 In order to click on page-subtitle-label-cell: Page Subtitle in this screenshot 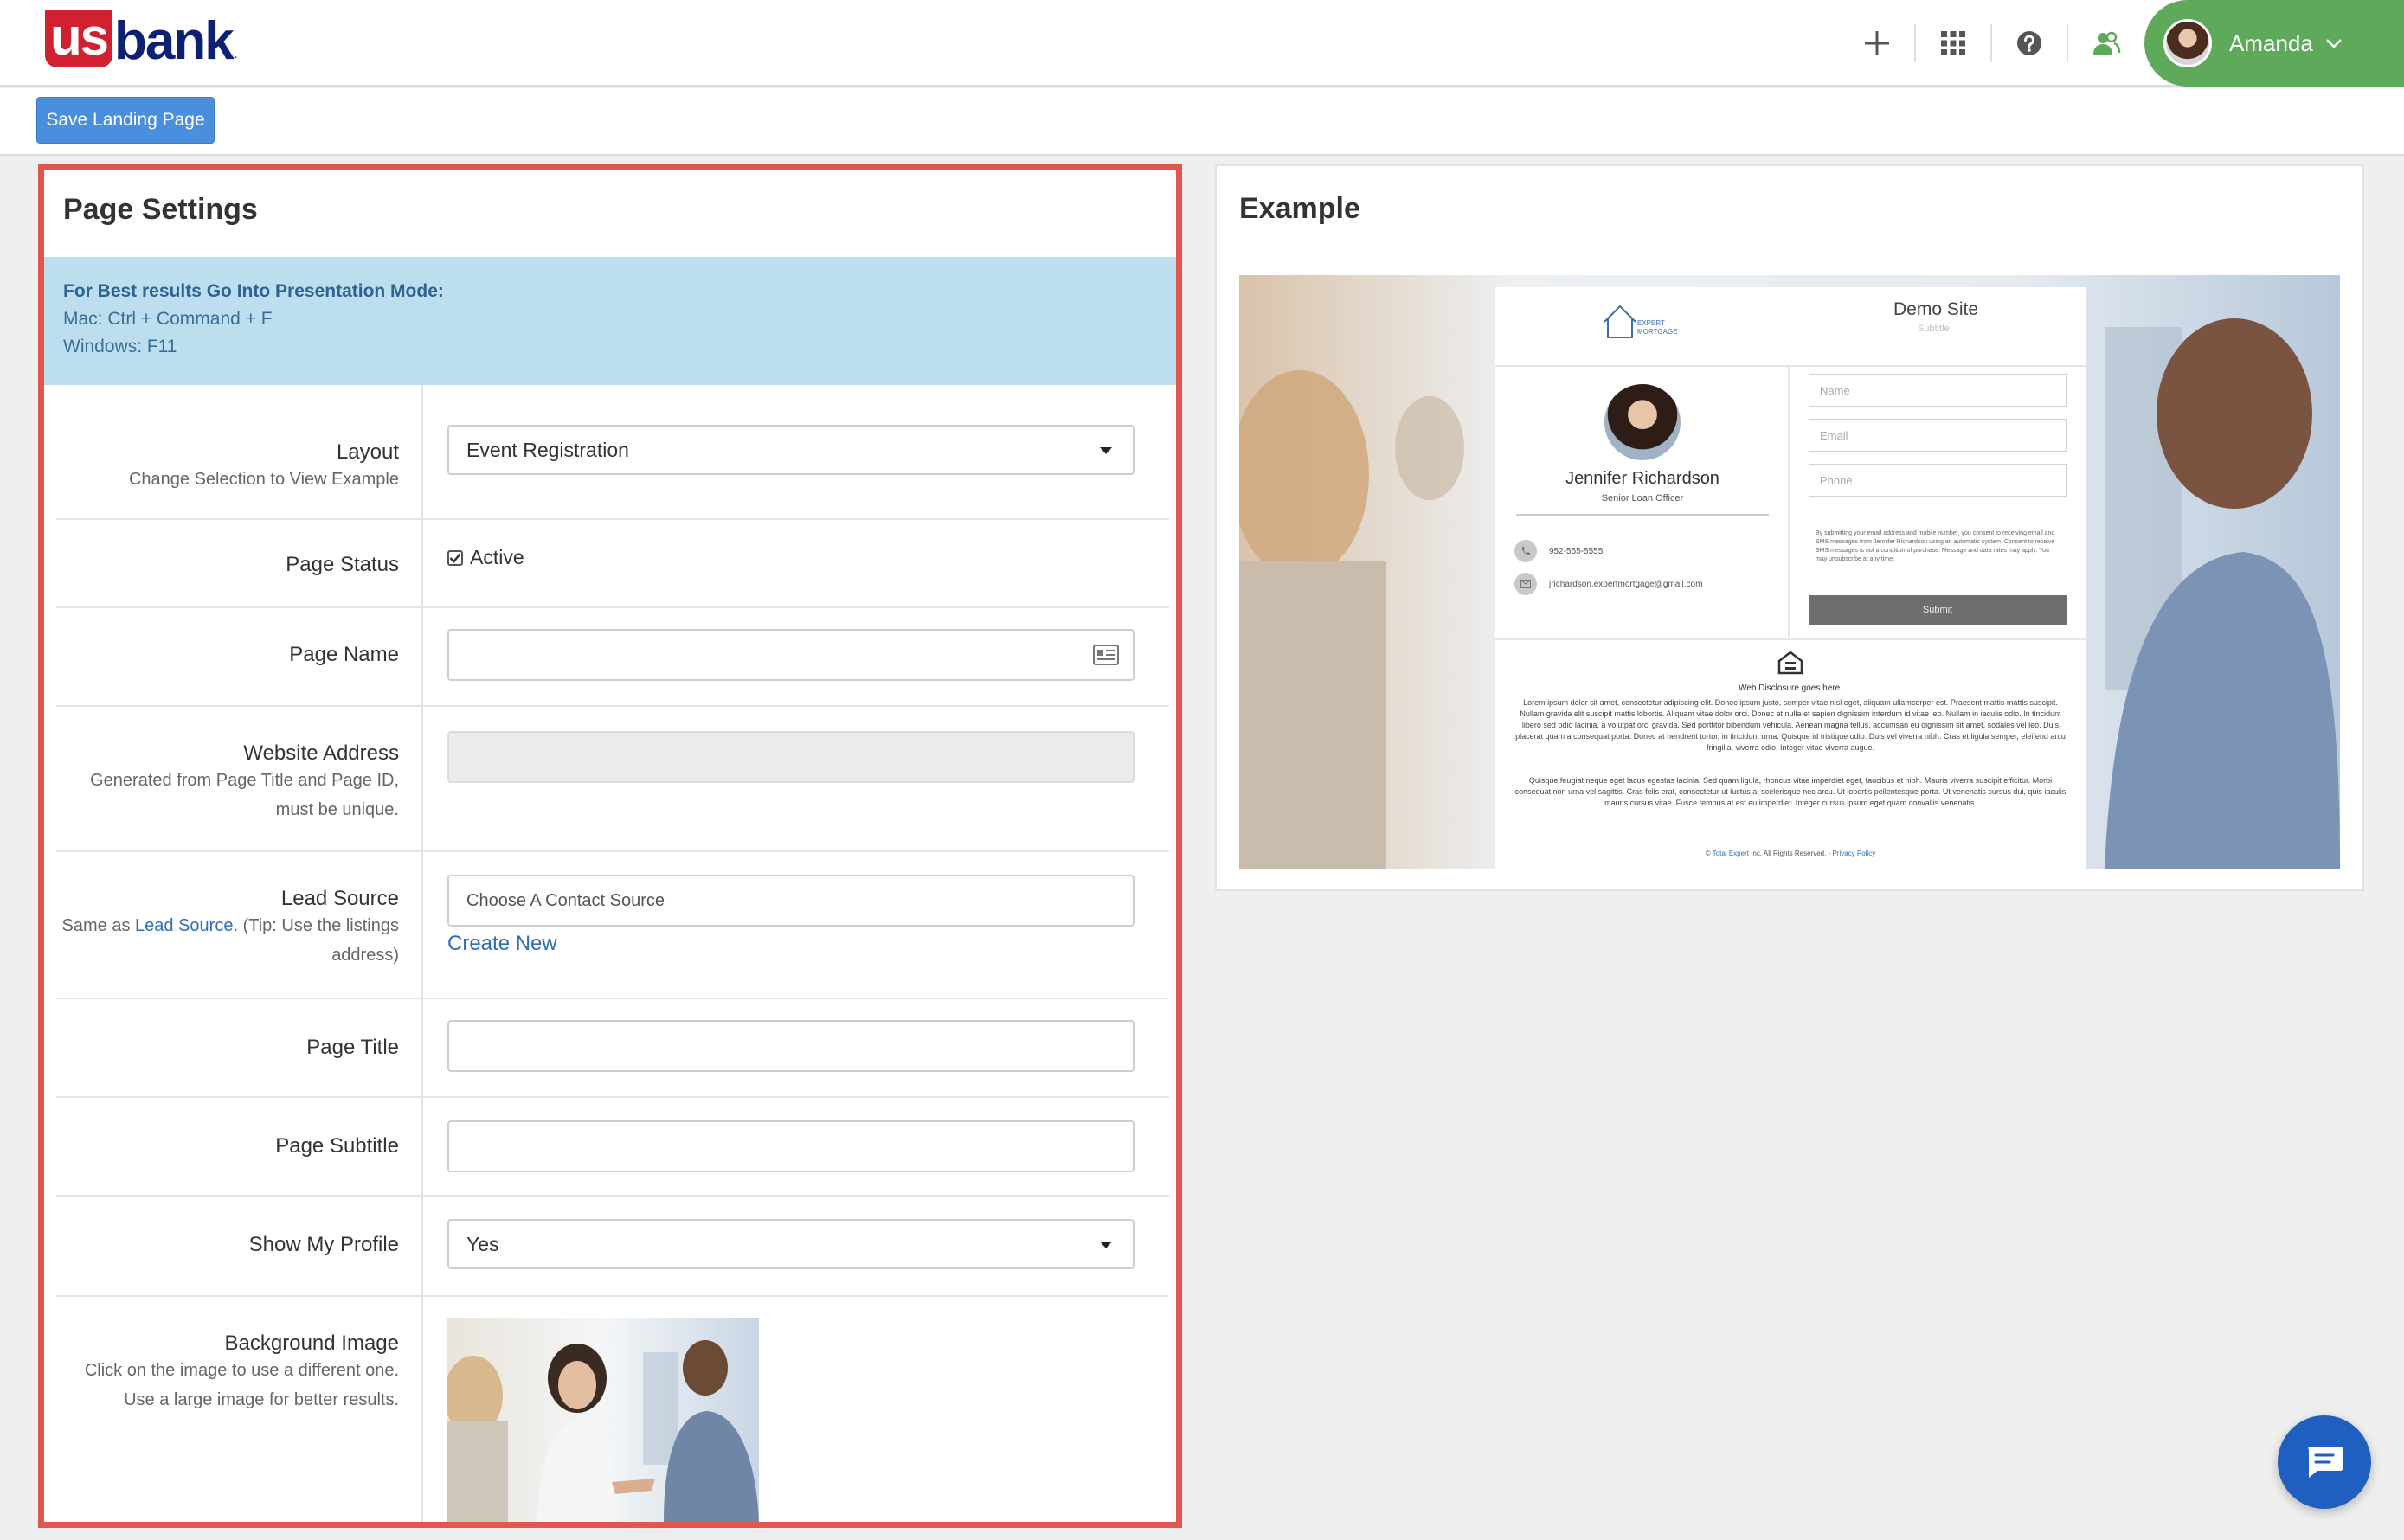, I will do `click(240, 1146)`.